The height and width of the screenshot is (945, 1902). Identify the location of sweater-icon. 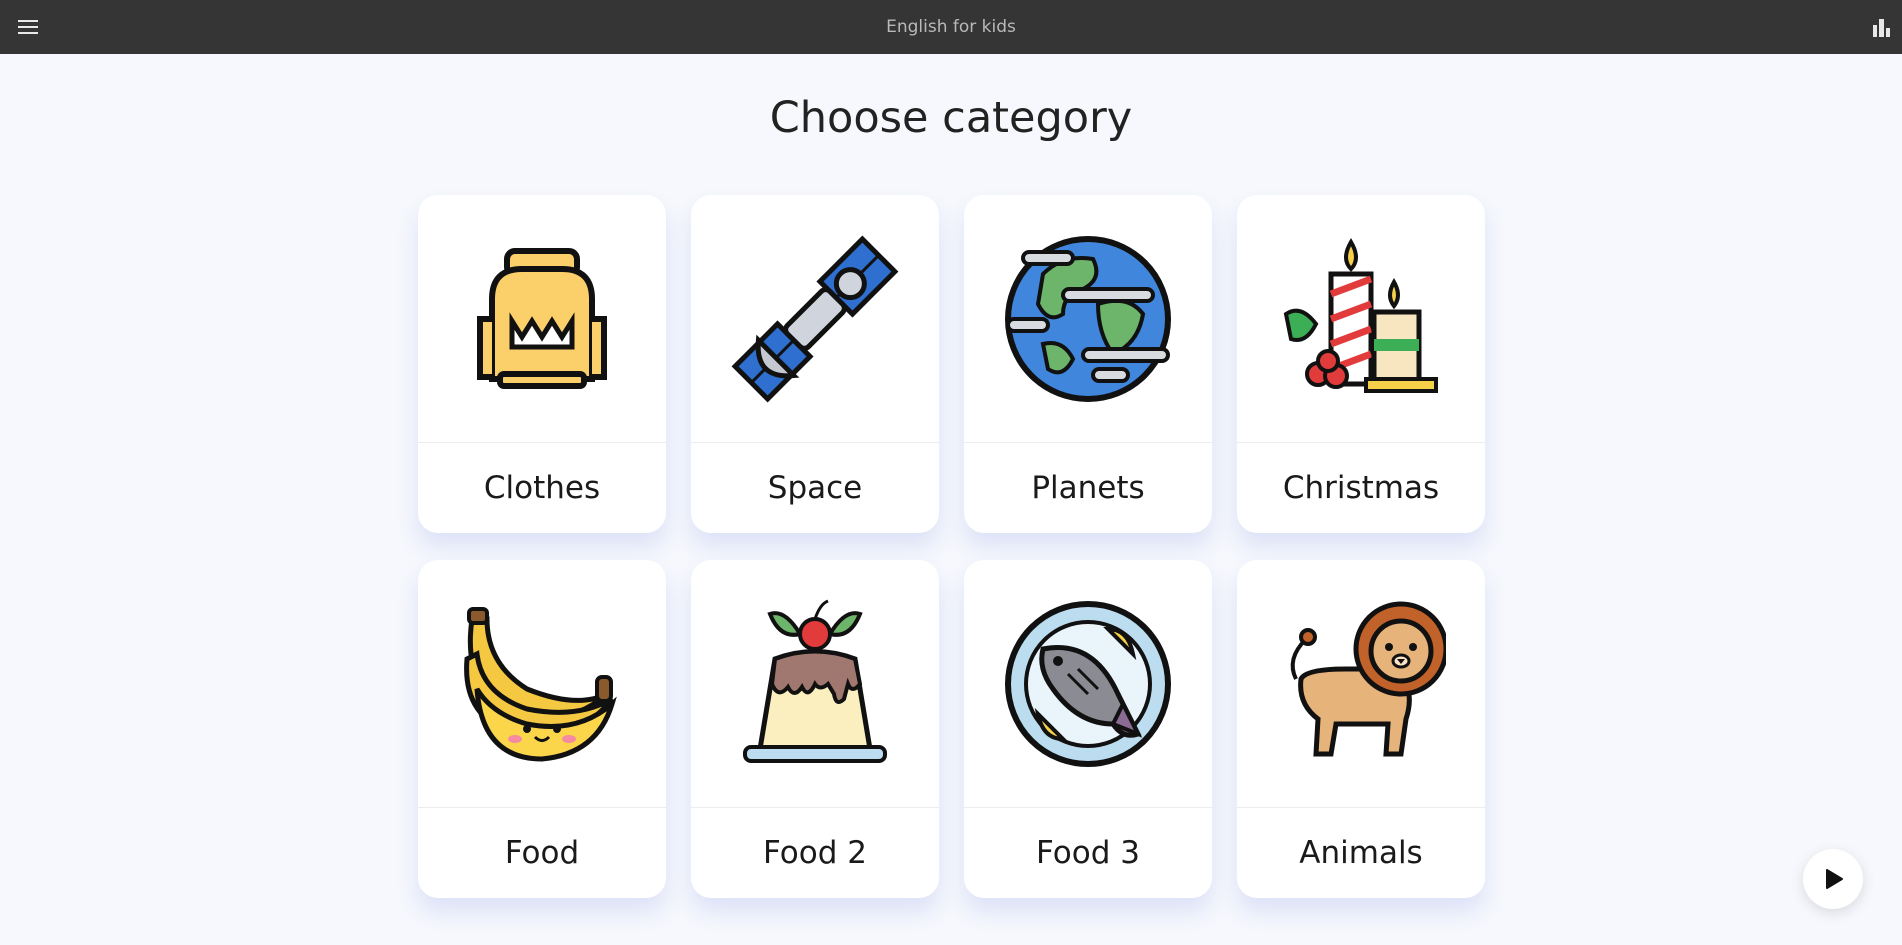
(542, 318).